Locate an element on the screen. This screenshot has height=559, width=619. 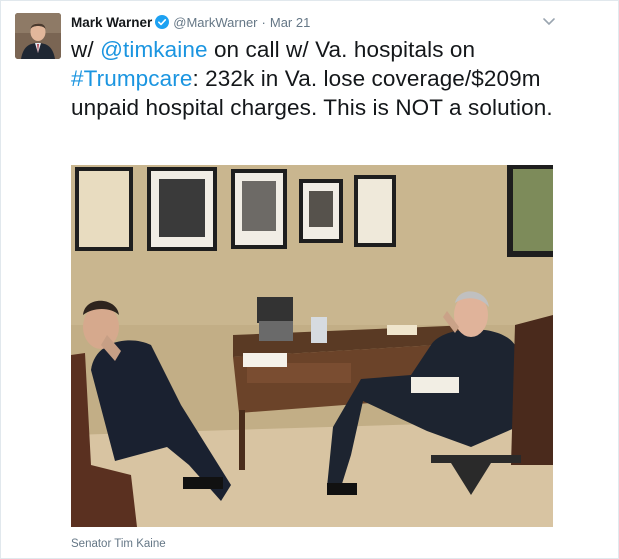
author-handle: @MarkWarner is located at coordinates (215, 22).